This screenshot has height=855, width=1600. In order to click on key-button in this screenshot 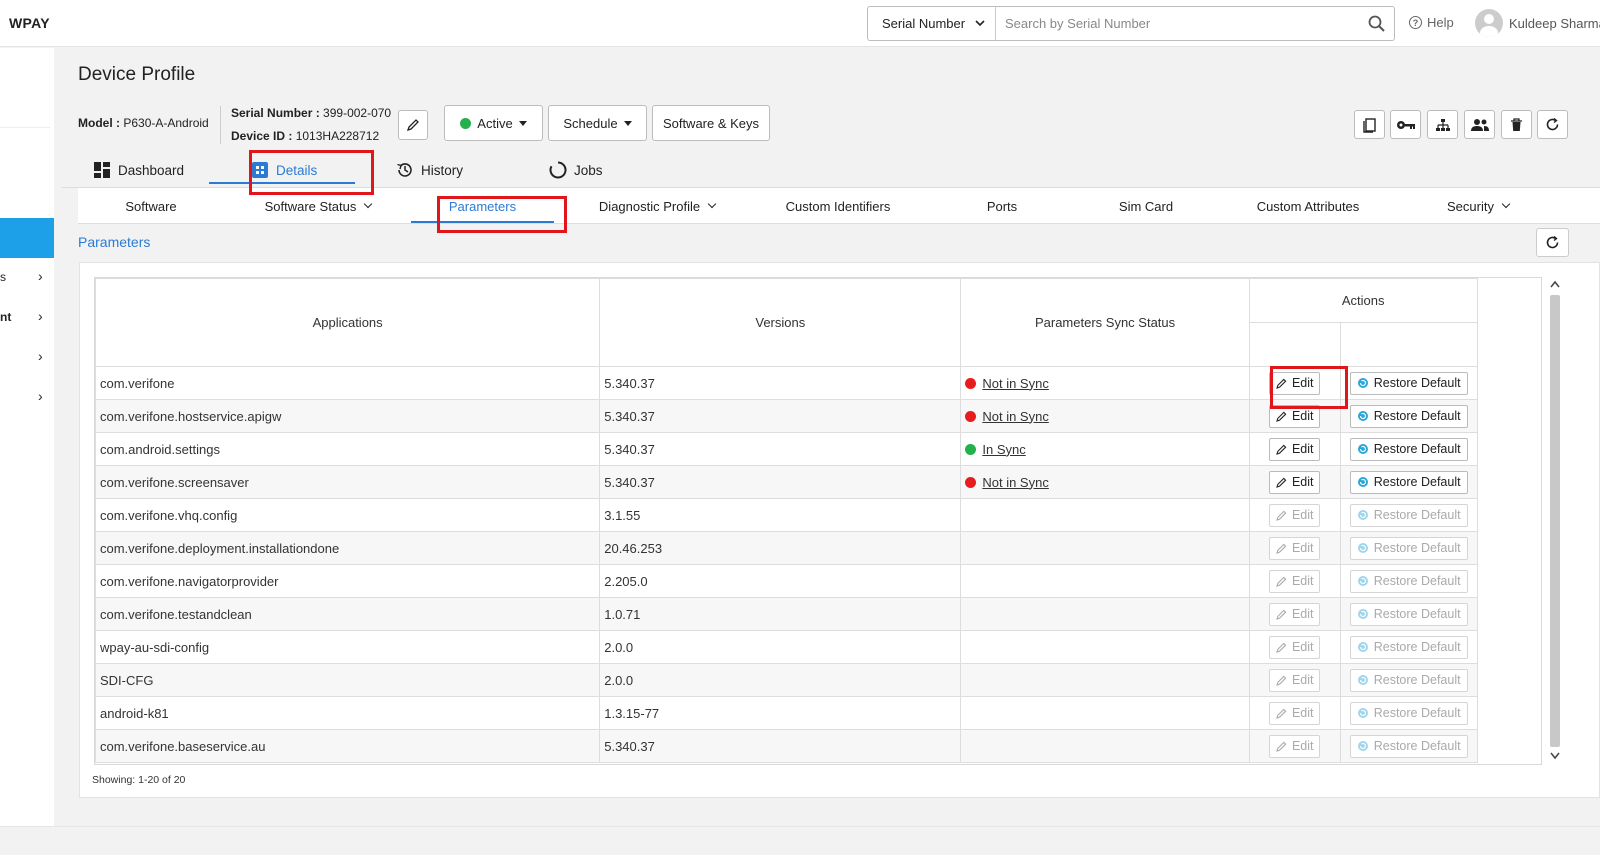, I will do `click(1405, 124)`.